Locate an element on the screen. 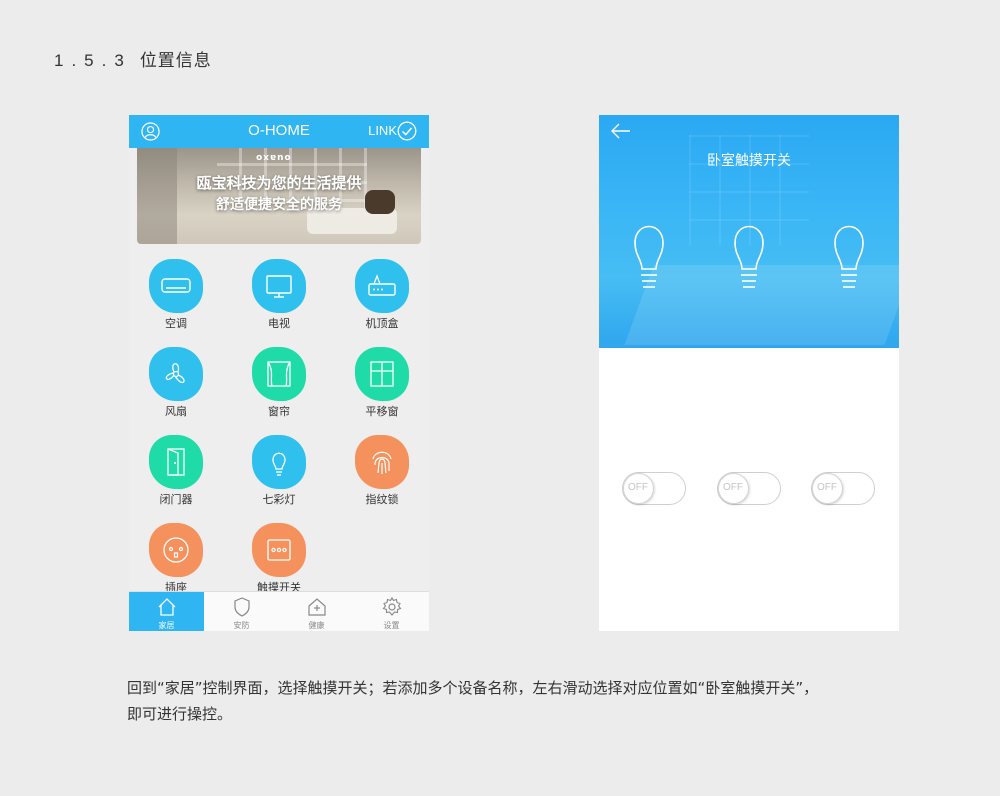 This screenshot has width=1000, height=796. fingerprint-icon is located at coordinates (382, 462).